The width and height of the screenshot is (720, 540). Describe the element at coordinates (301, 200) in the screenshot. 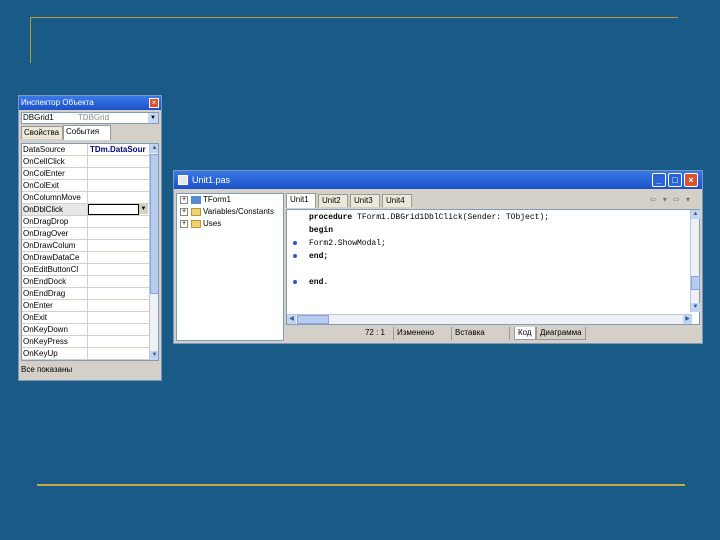

I see `tab-unit1: Unit1` at that location.